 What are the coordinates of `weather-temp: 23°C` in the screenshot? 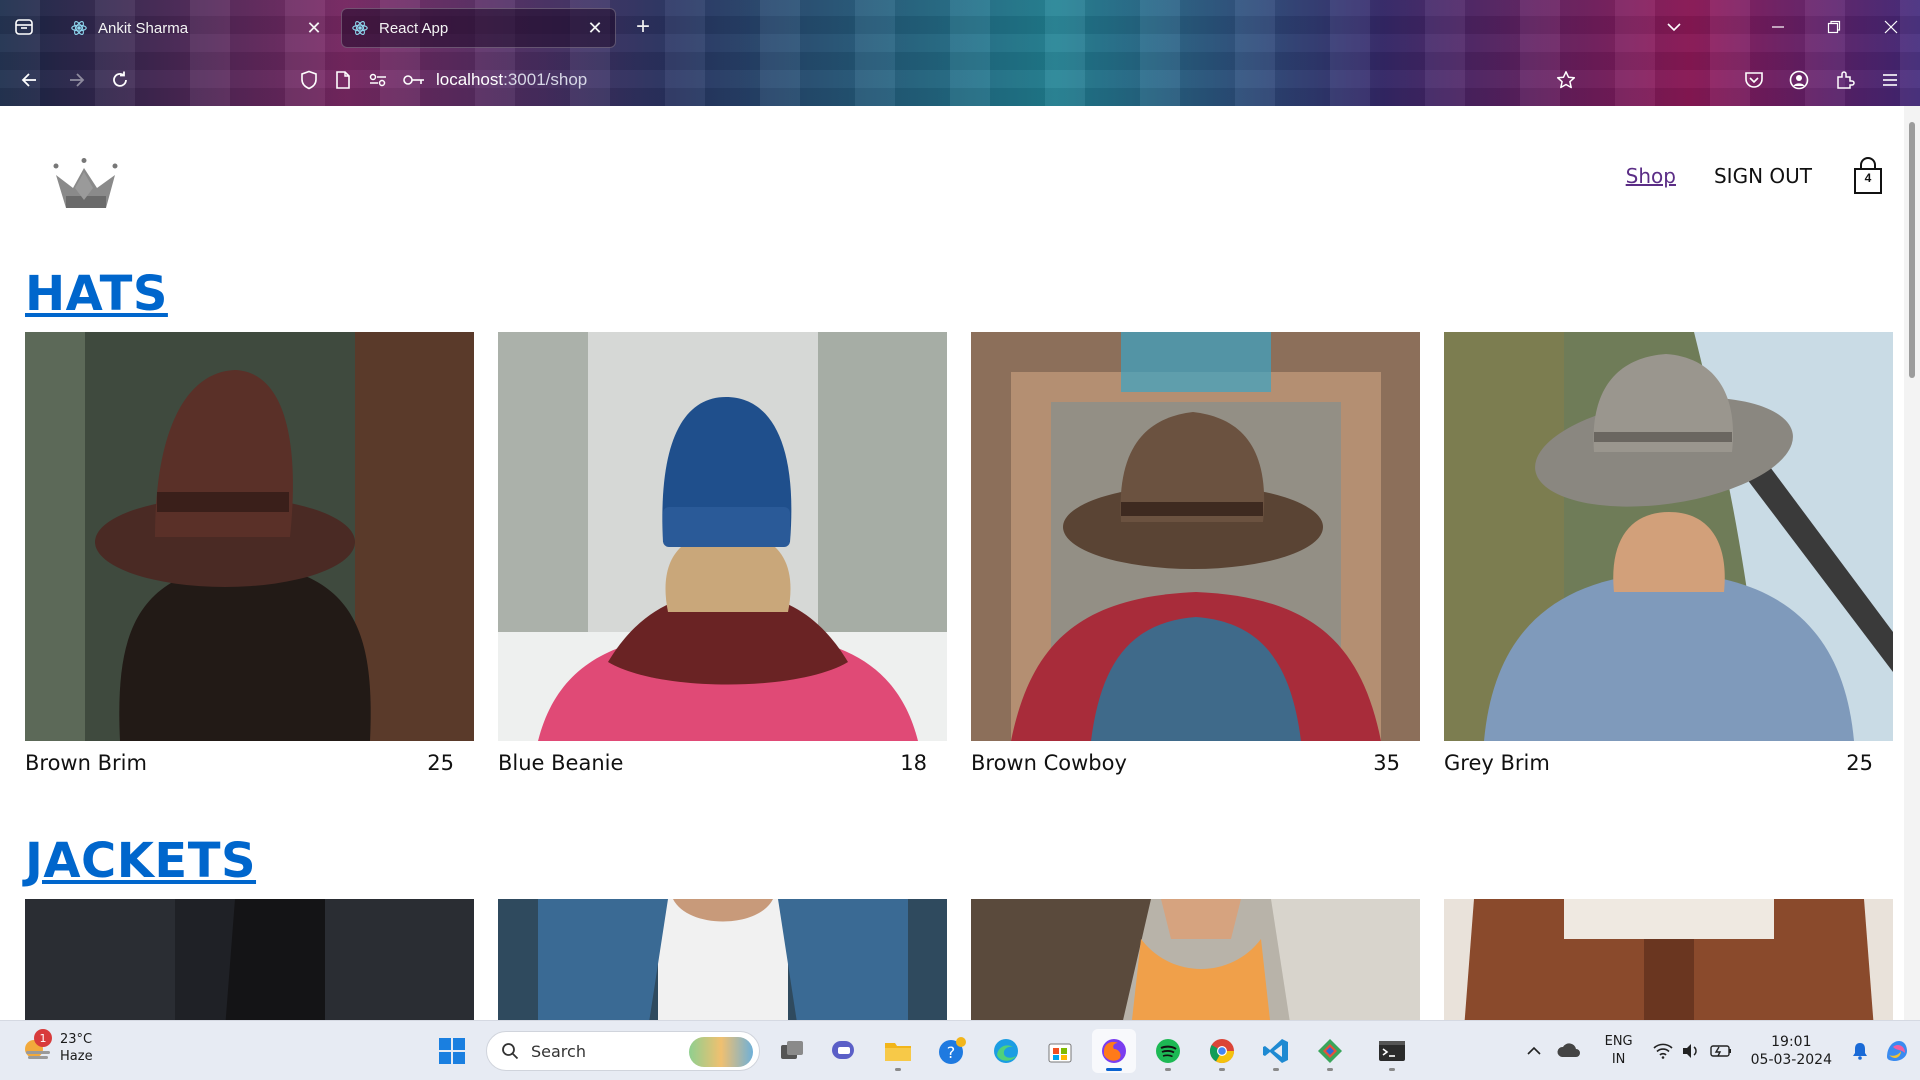 It's located at (76, 1039).